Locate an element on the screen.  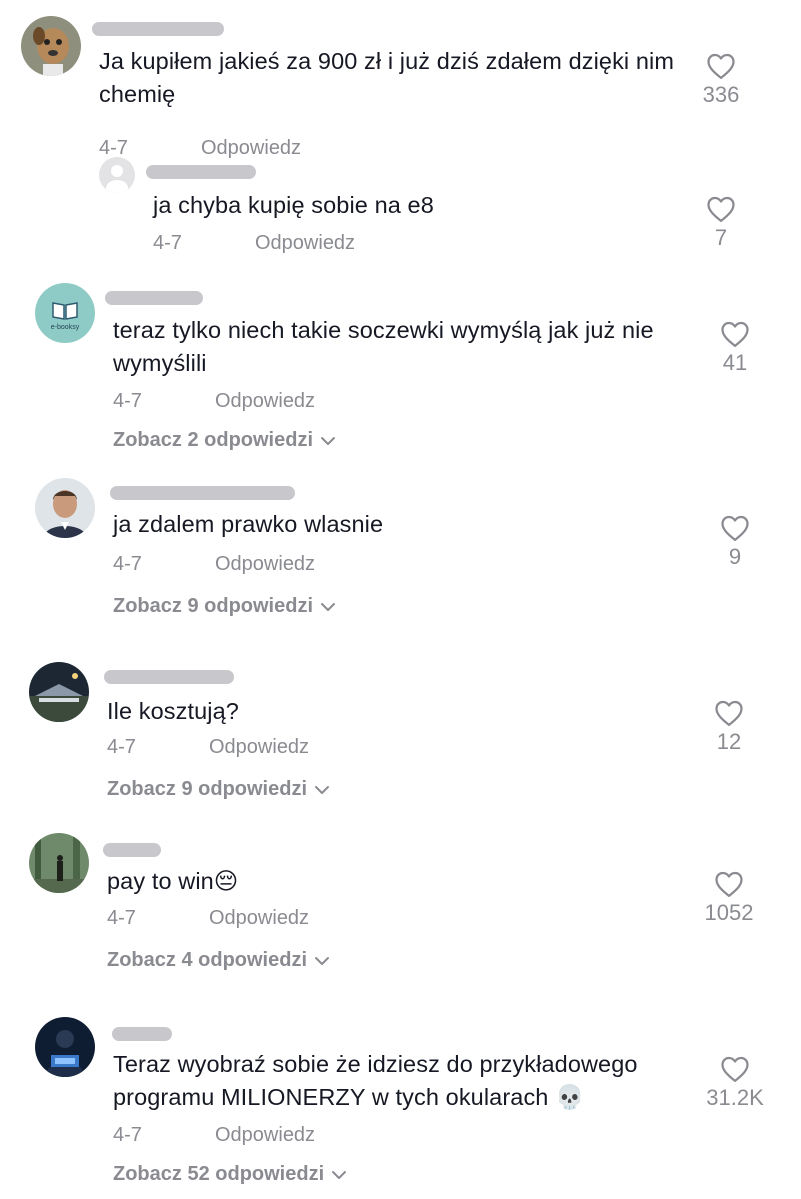
comment-text: Ile kosztują? is located at coordinates (173, 711).